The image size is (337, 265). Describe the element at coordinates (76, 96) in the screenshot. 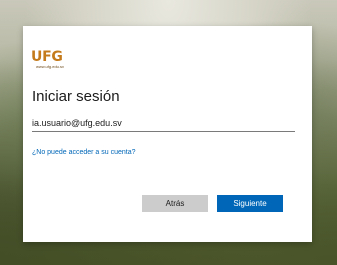

I see `page-title: Iniciar sesión` at that location.